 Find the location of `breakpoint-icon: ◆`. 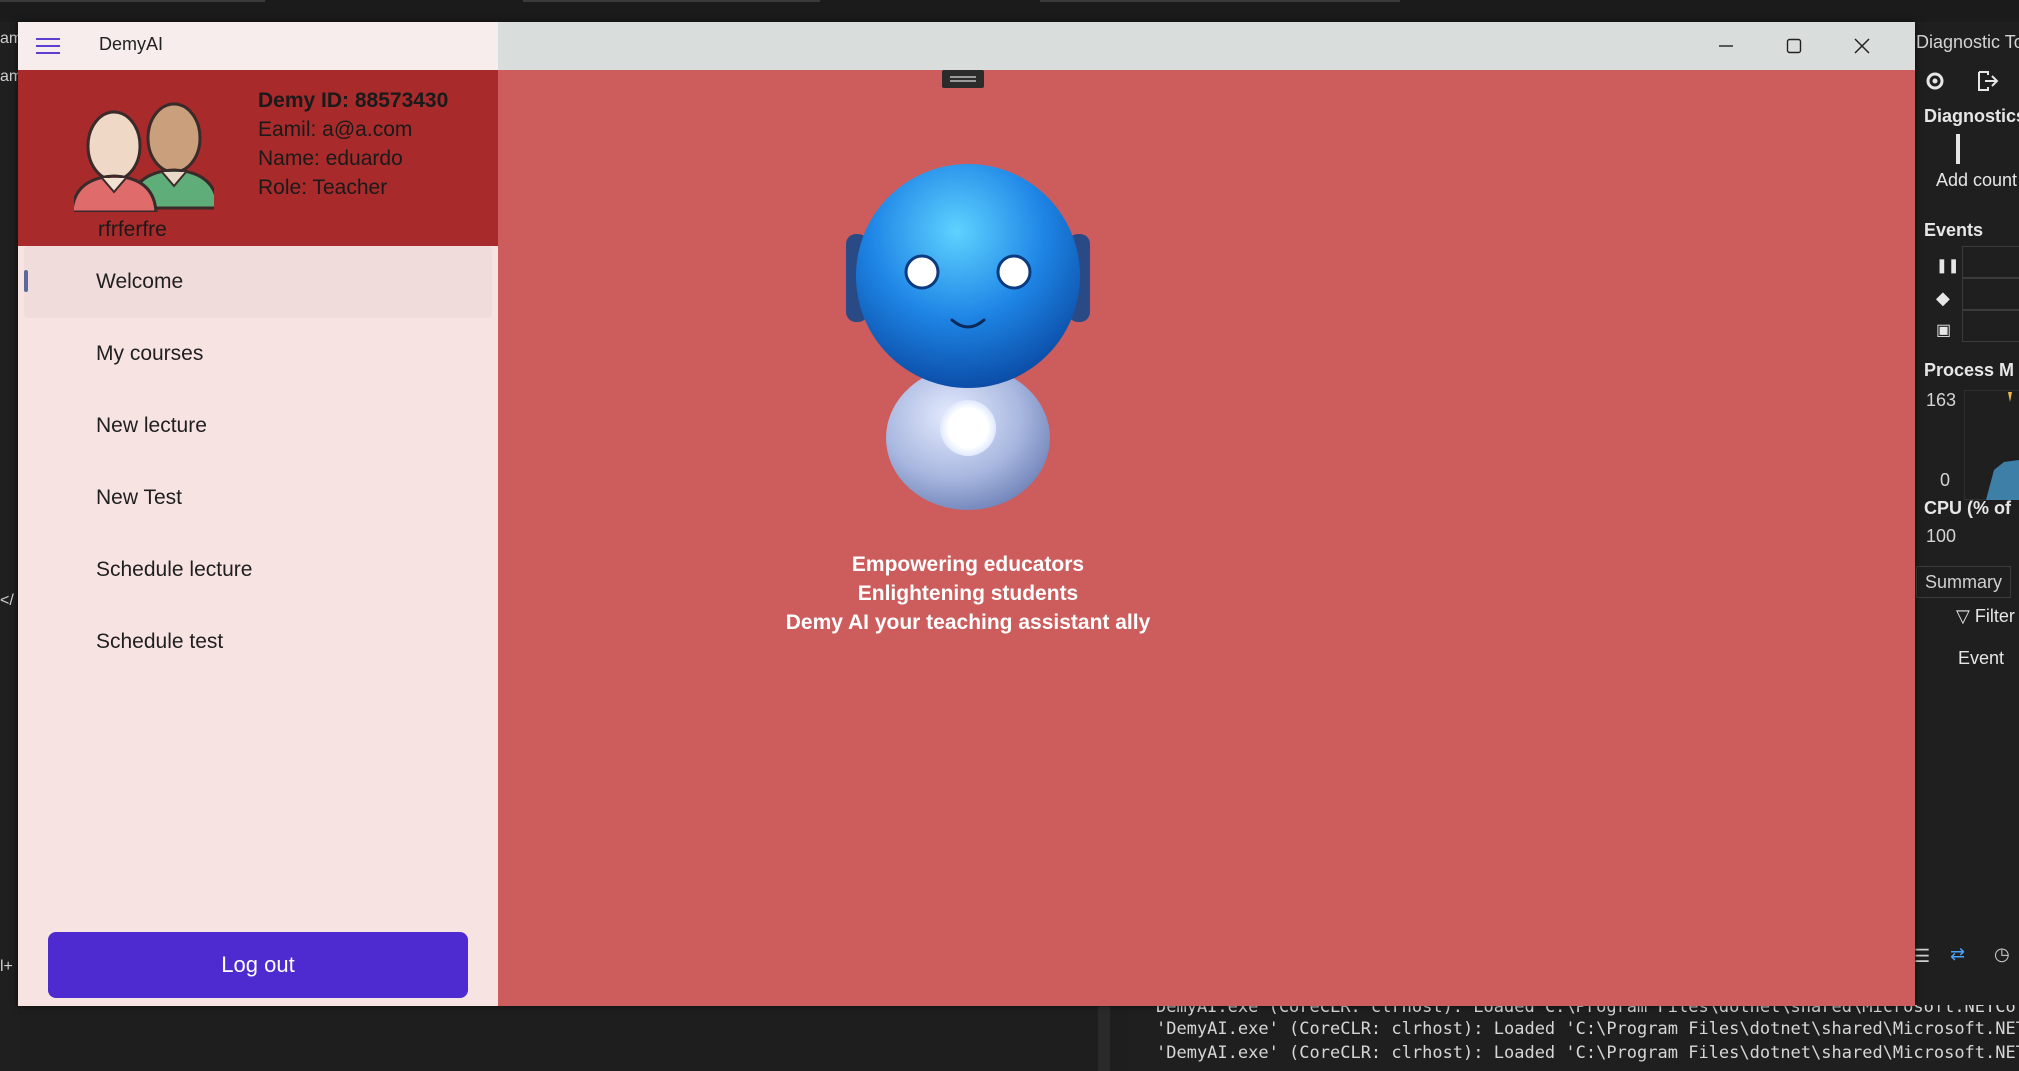

breakpoint-icon: ◆ is located at coordinates (1943, 298).